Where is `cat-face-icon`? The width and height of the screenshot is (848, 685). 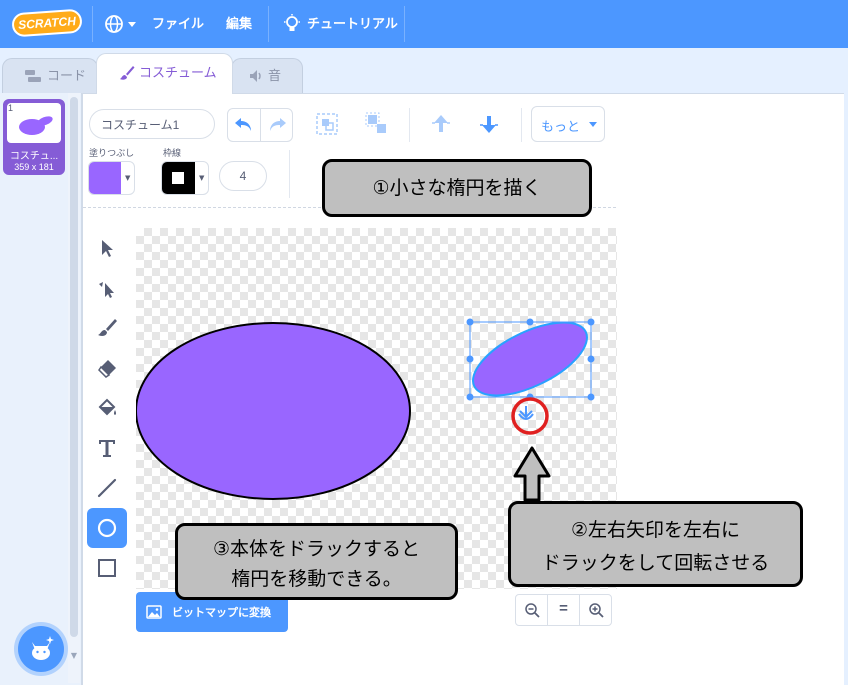 cat-face-icon is located at coordinates (43, 648).